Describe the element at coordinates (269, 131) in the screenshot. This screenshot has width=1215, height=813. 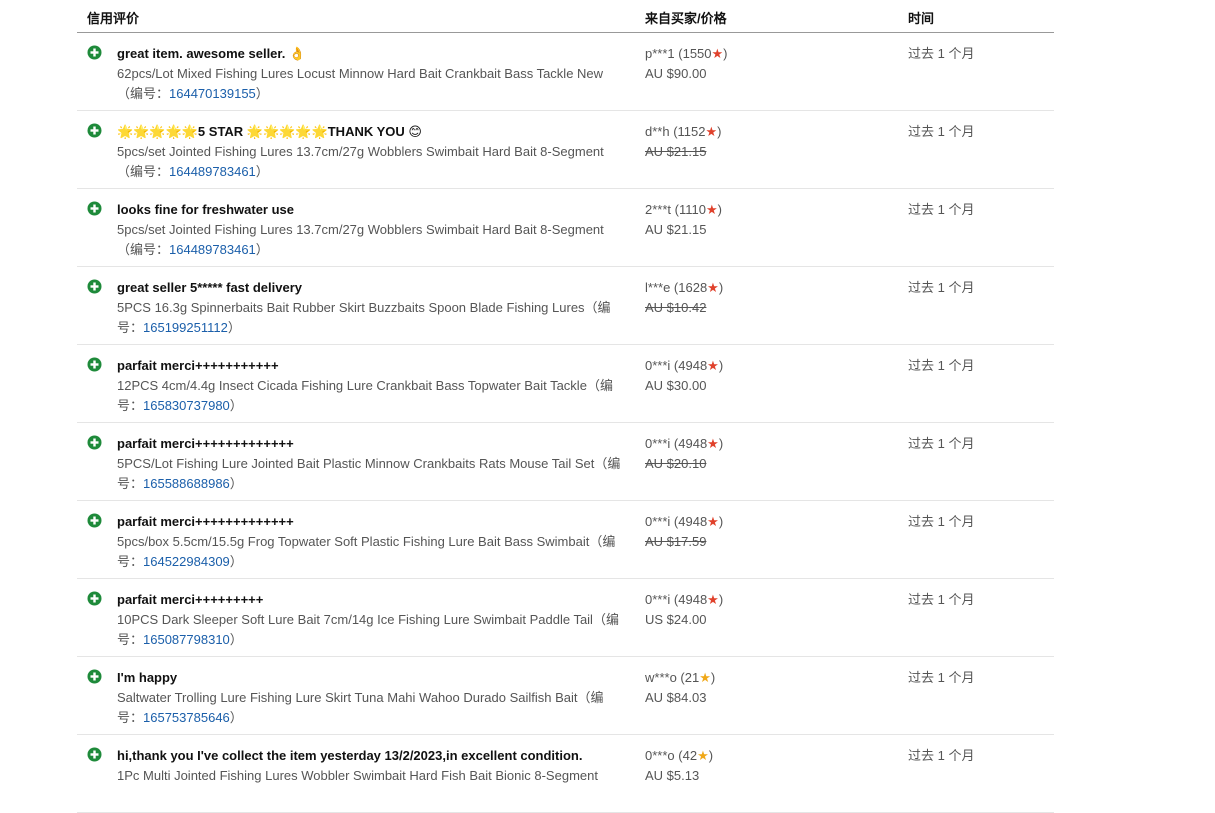
I see `feedback-comment: 🌟🌟🌟🌟🌟5 STAR 🌟🌟🌟🌟🌟THANK YOU 😊` at that location.